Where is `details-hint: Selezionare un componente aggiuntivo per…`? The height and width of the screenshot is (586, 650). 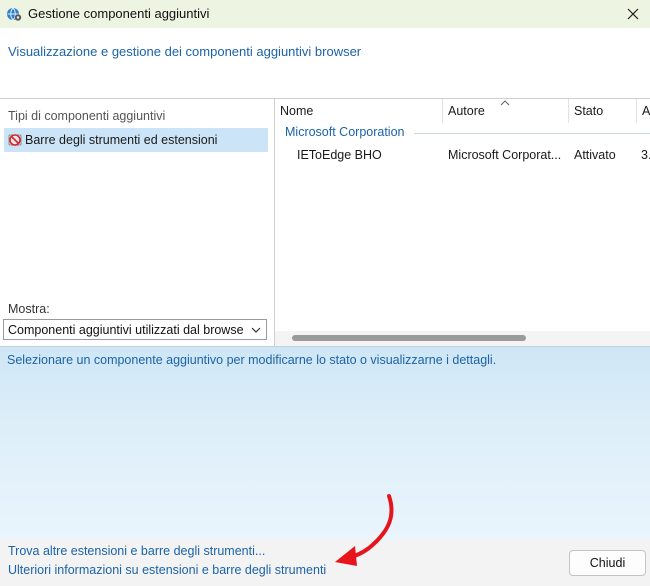 details-hint: Selezionare un componente aggiuntivo per… is located at coordinates (252, 360).